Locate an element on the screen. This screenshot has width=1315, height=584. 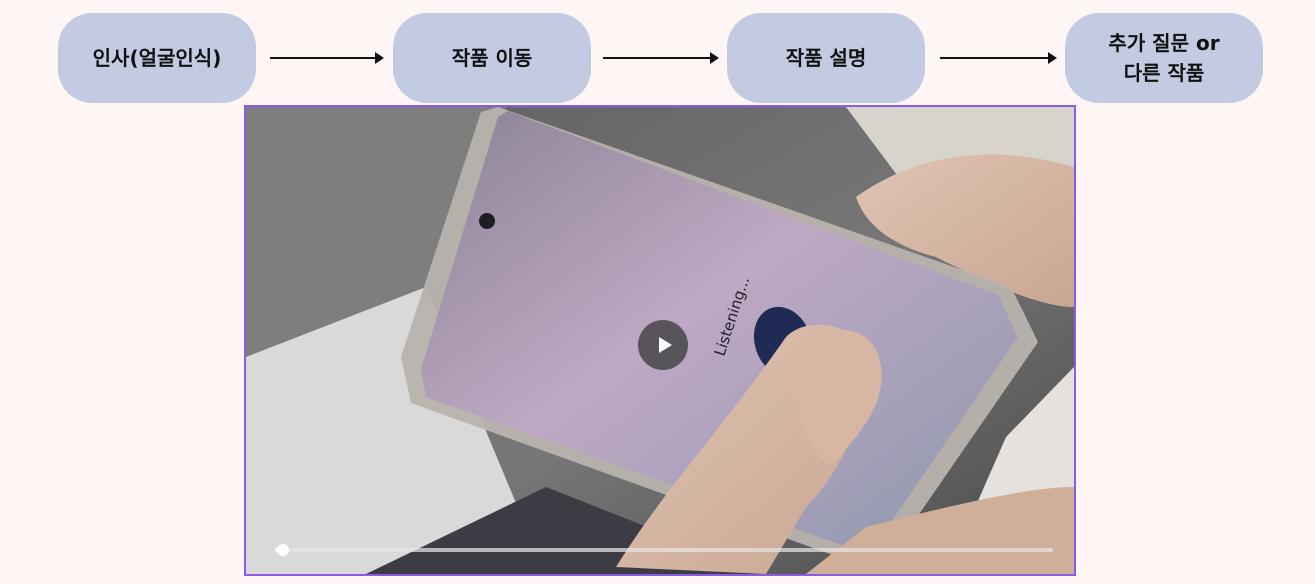
play-button is located at coordinates (663, 345).